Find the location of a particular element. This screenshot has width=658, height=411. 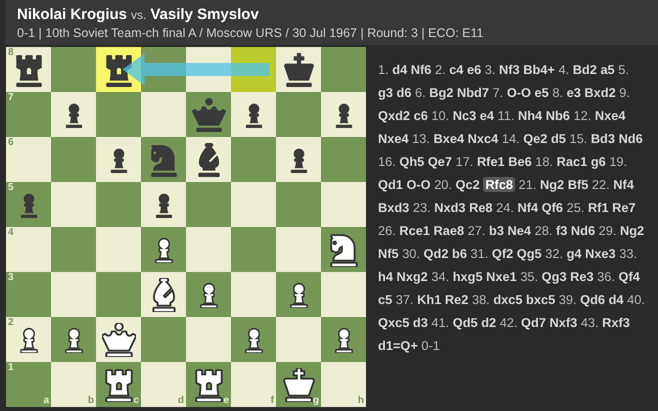

move-link: Rae8 is located at coordinates (449, 230).